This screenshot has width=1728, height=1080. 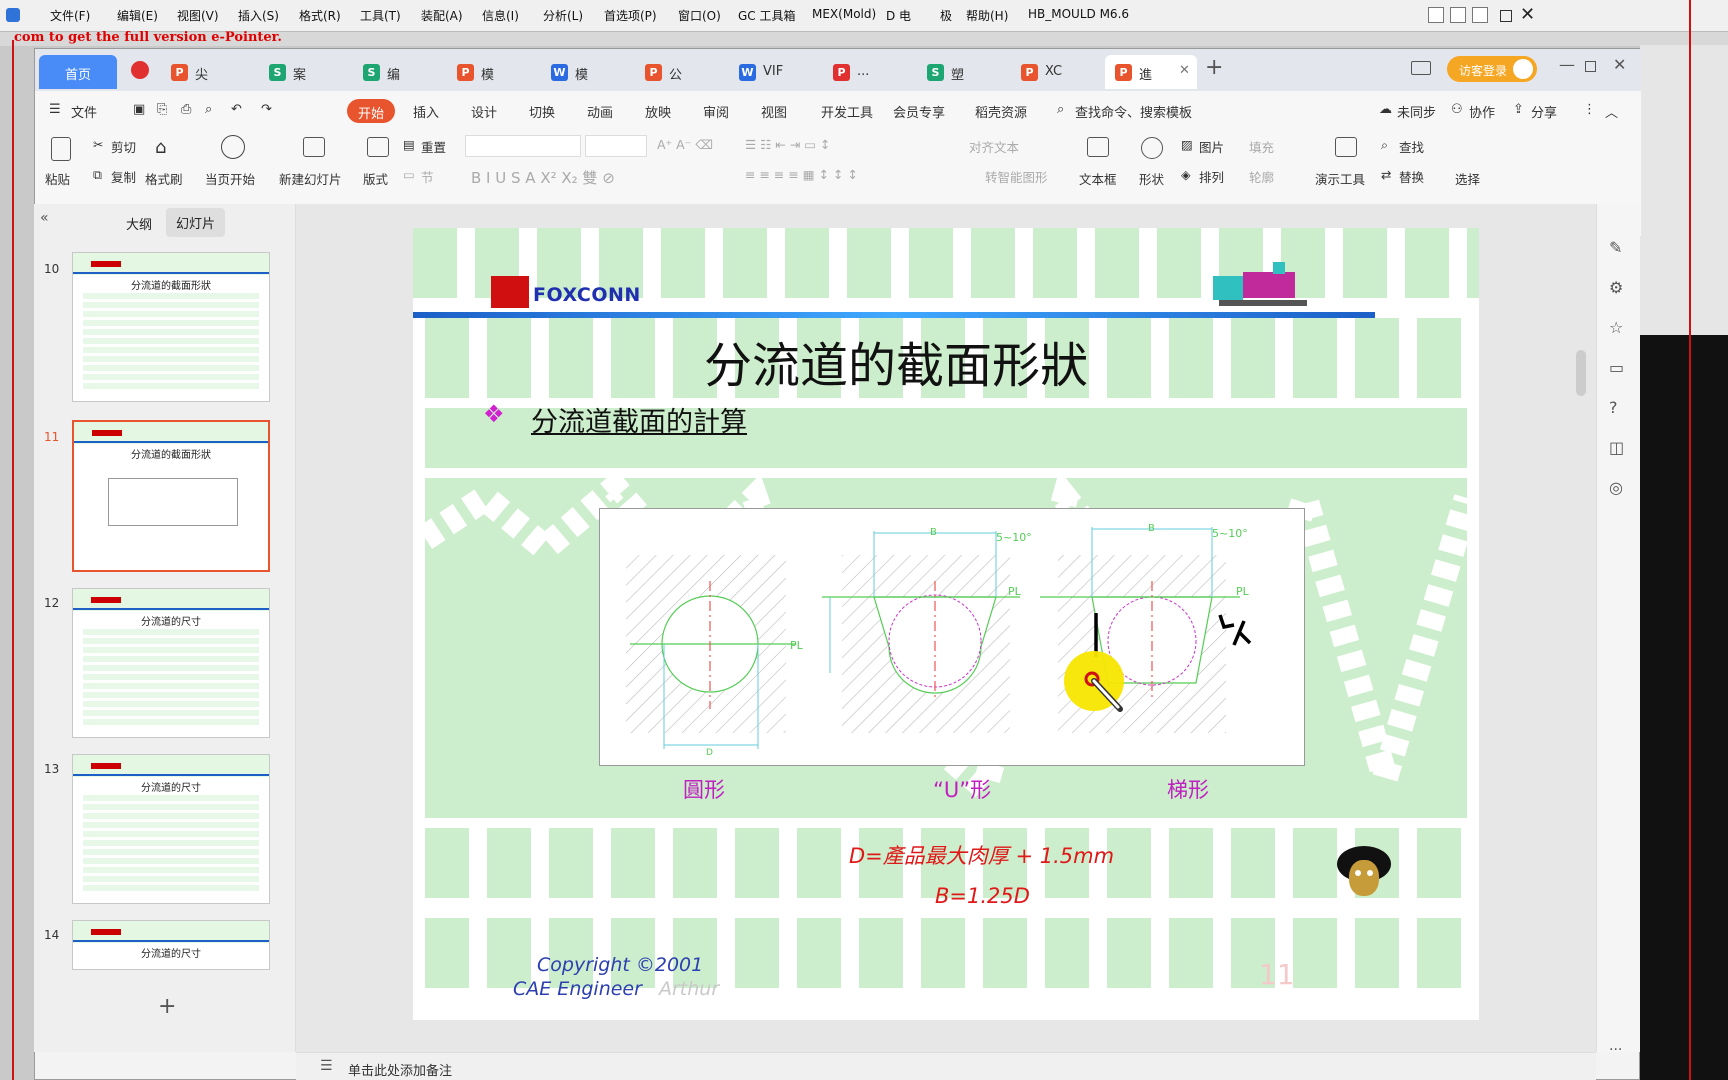 What do you see at coordinates (1133, 111) in the screenshot?
I see `command-search: 查找命令、搜索模板` at bounding box center [1133, 111].